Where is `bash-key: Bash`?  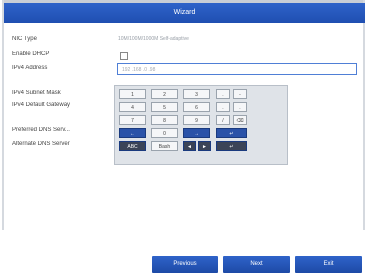 bash-key: Bash is located at coordinates (164, 146).